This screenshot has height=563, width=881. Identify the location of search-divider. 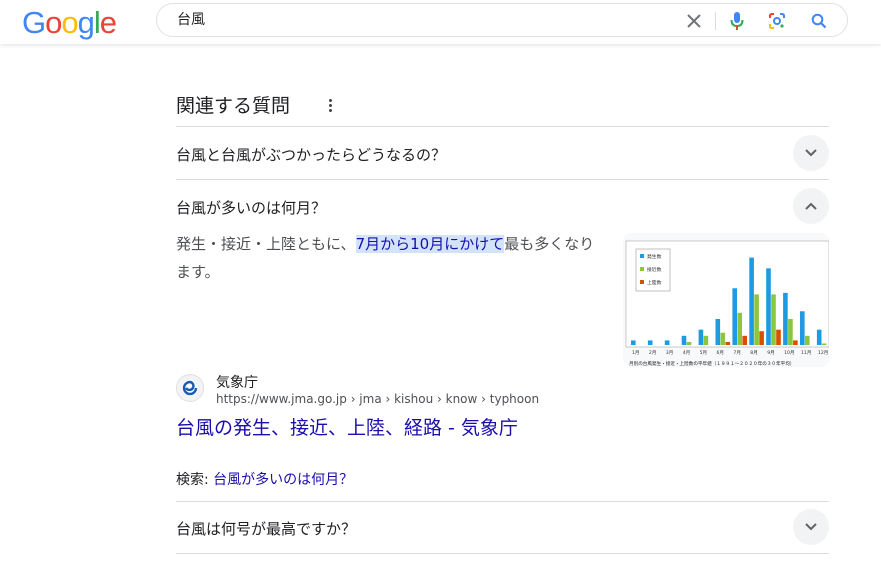
(715, 21).